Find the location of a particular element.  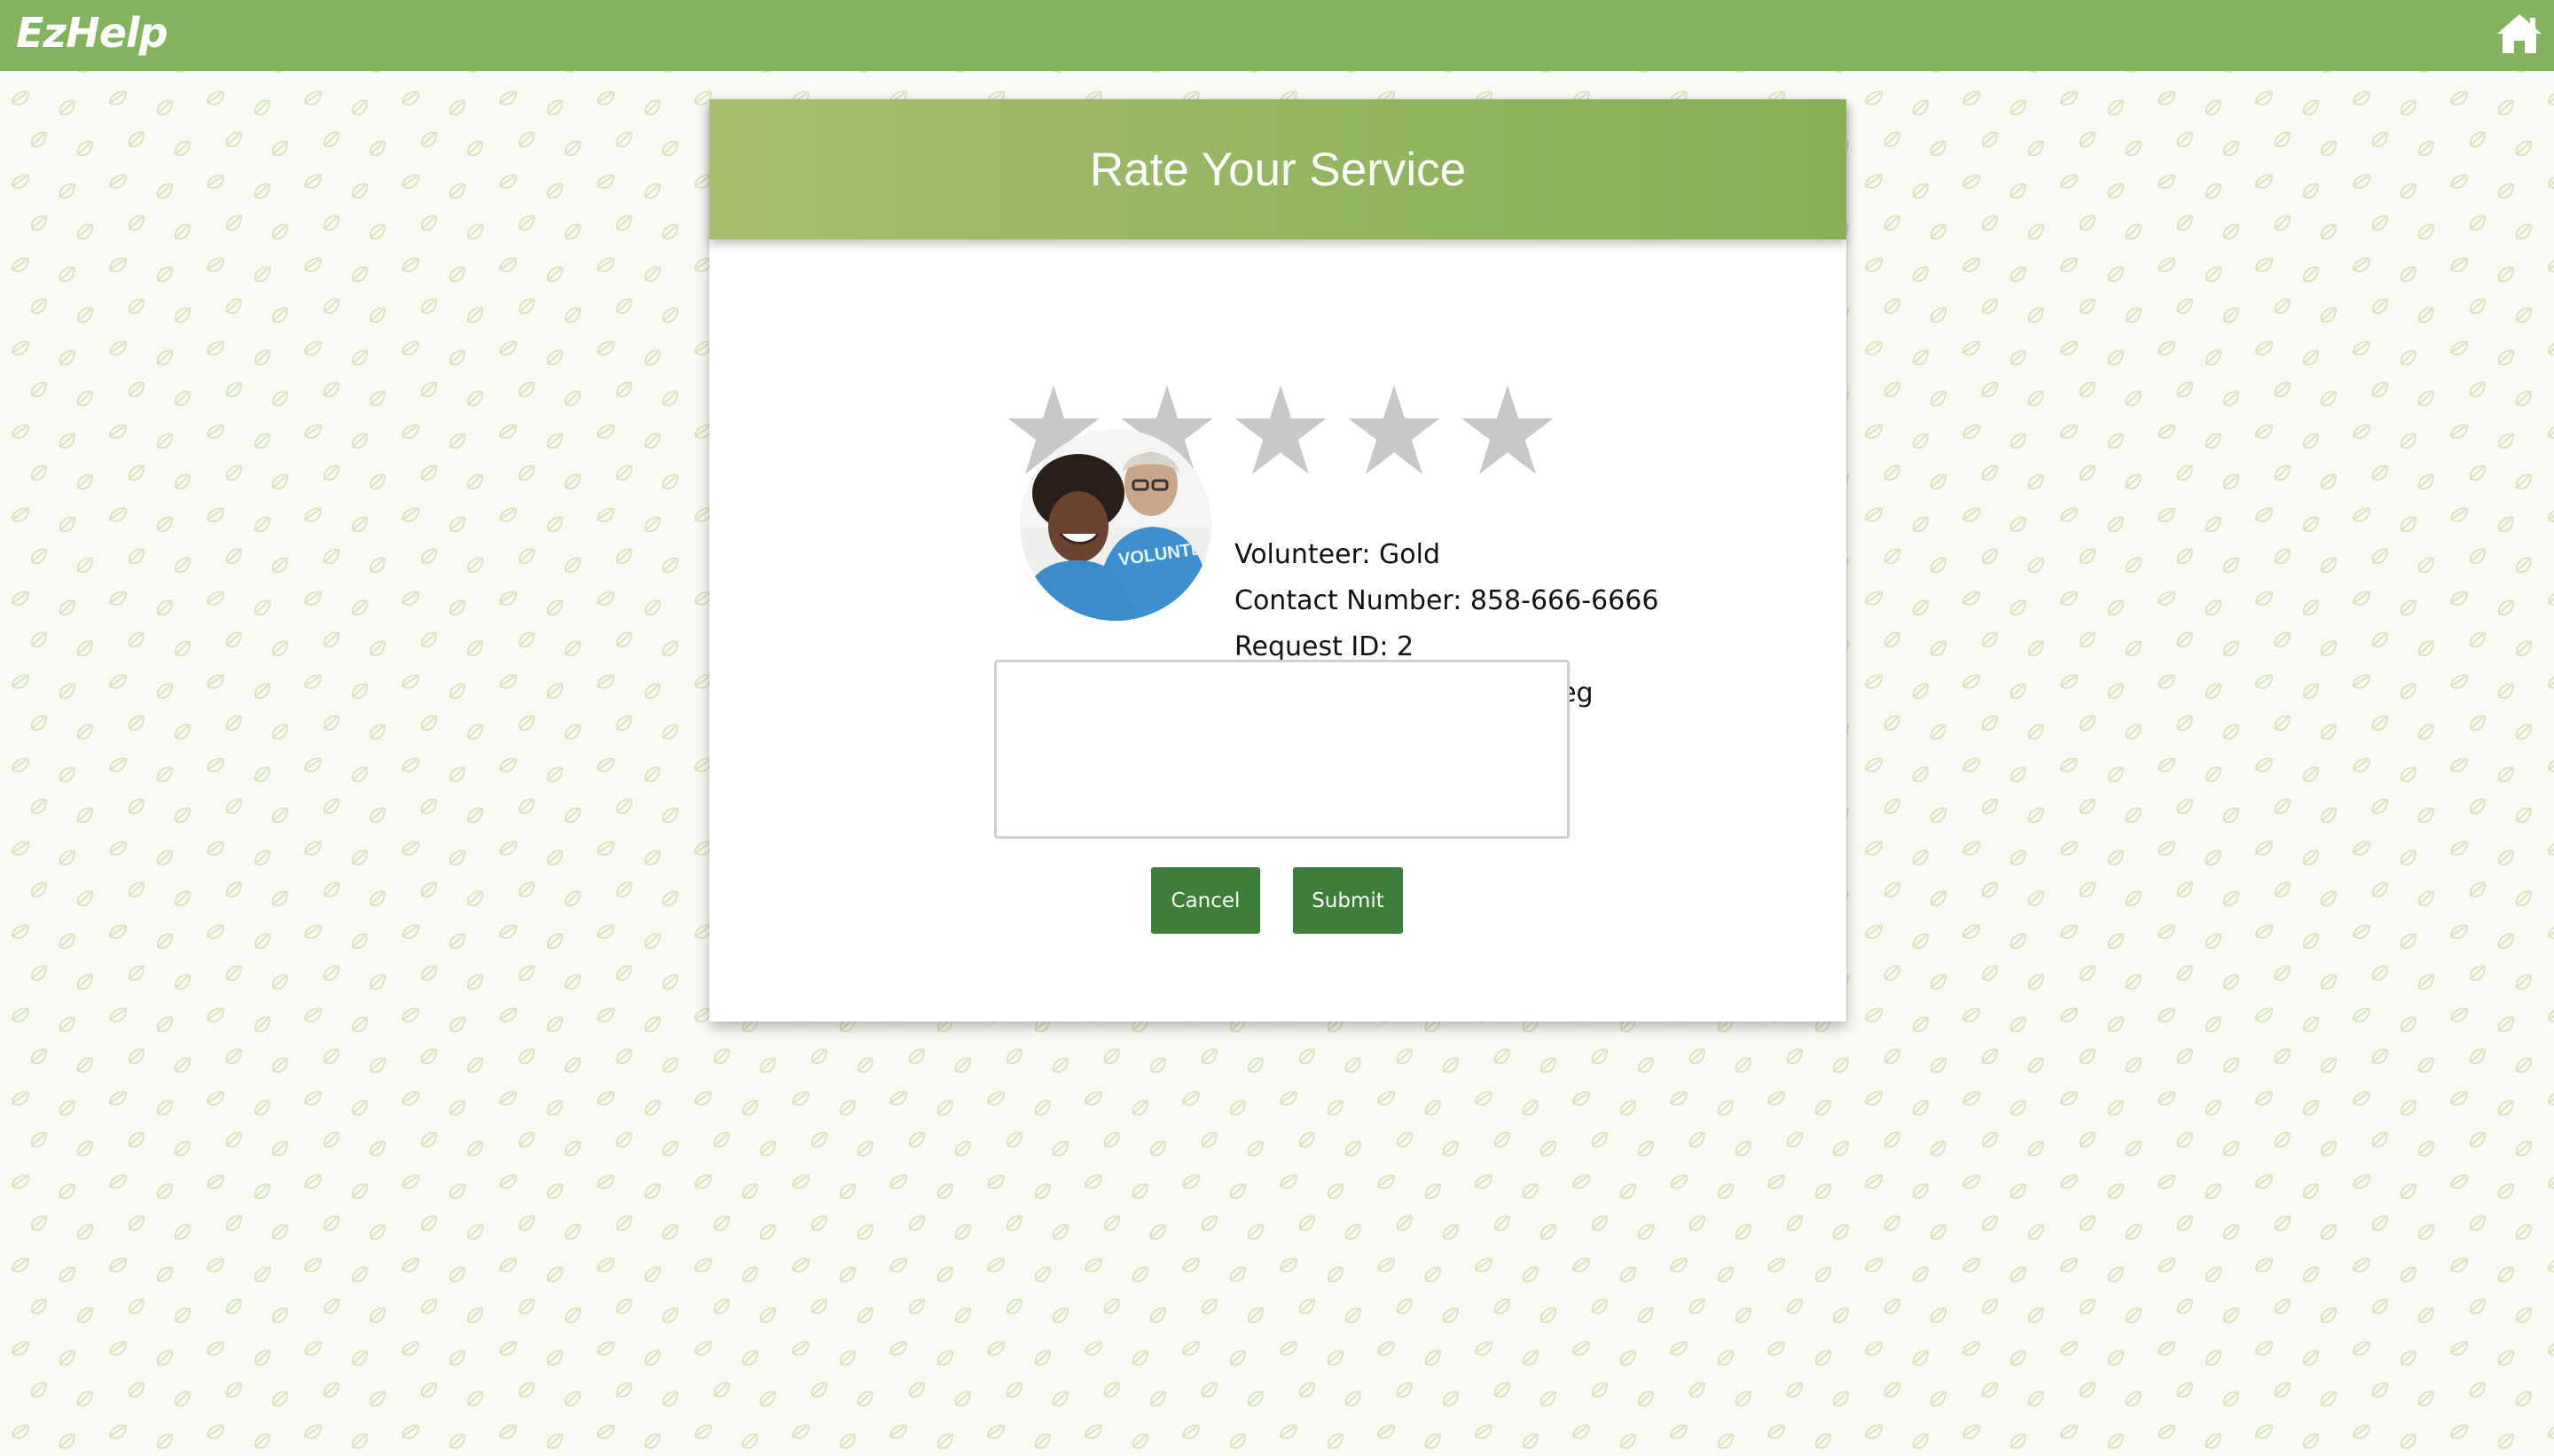

volunteer-photo: VOLUNTEER is located at coordinates (1115, 525).